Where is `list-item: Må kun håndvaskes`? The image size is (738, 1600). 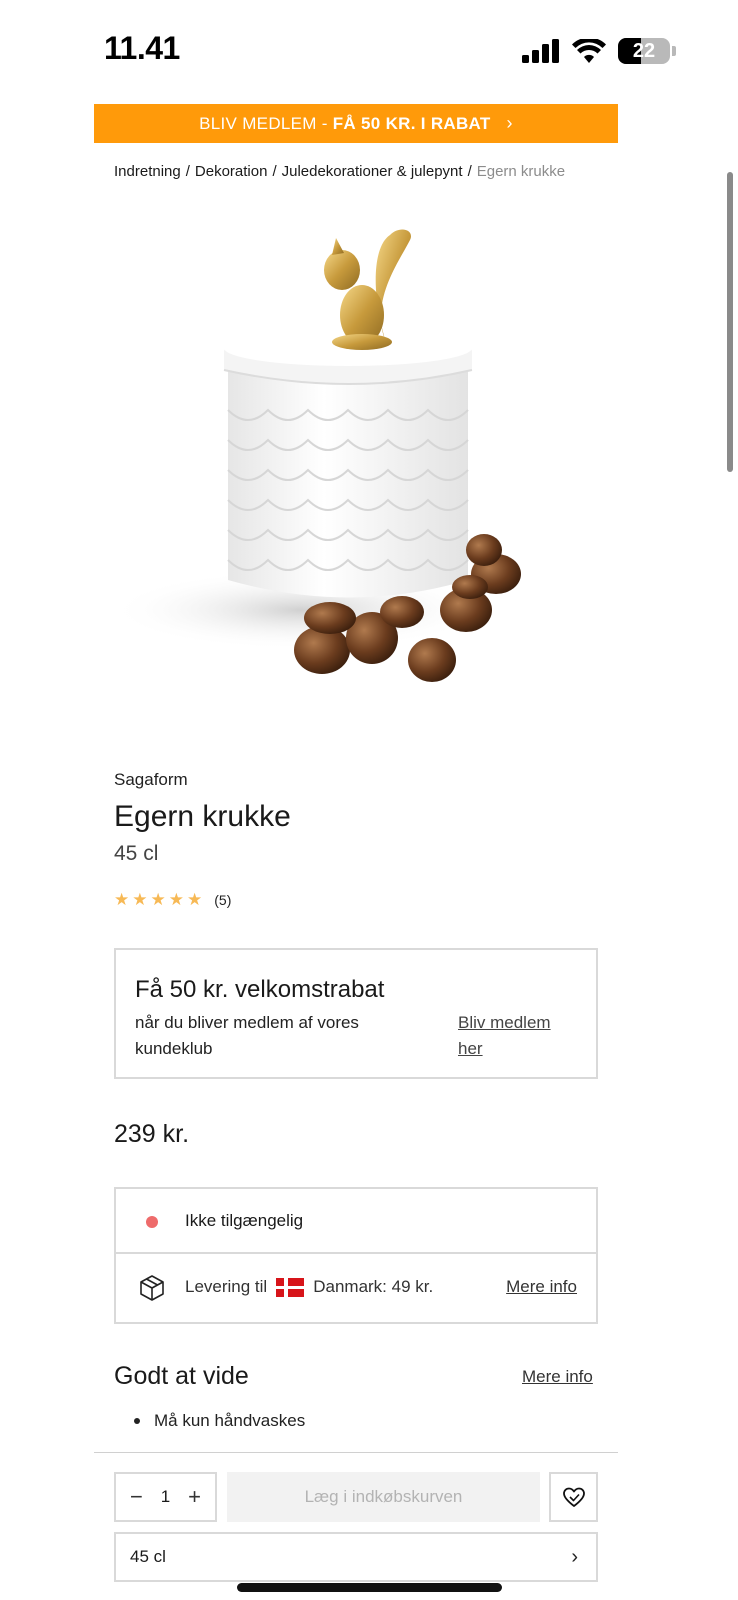 list-item: Må kun håndvaskes is located at coordinates (219, 1421).